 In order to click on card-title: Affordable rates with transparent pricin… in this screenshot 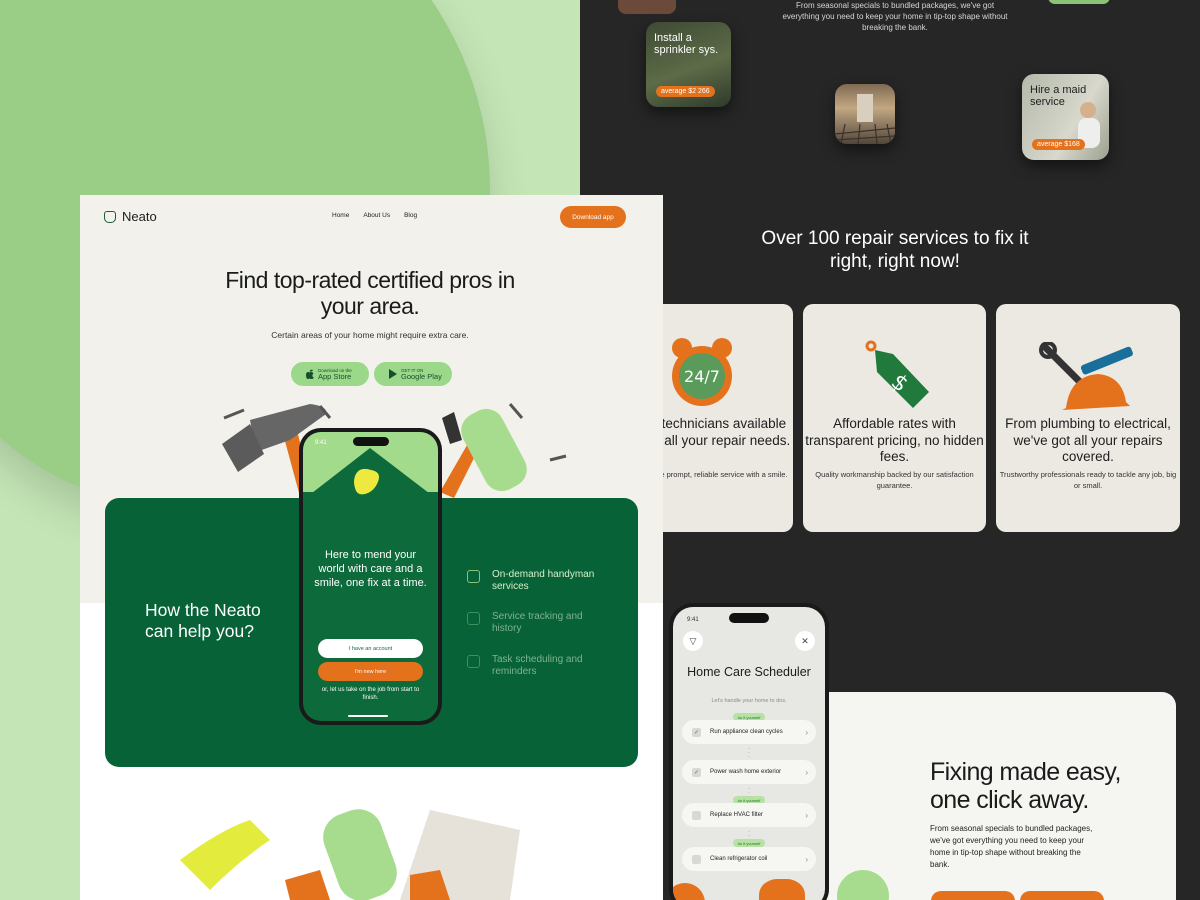, I will do `click(894, 440)`.